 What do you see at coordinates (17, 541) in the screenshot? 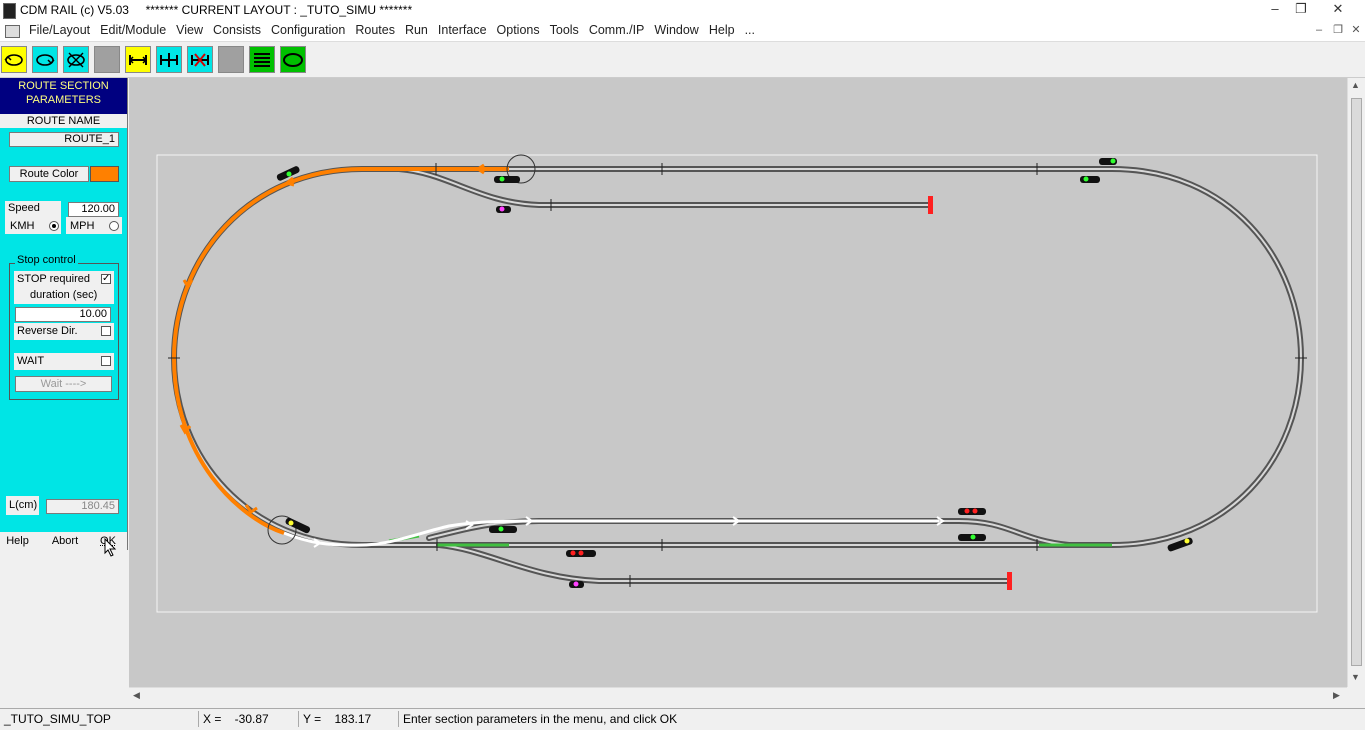
I see `help-button: Help` at bounding box center [17, 541].